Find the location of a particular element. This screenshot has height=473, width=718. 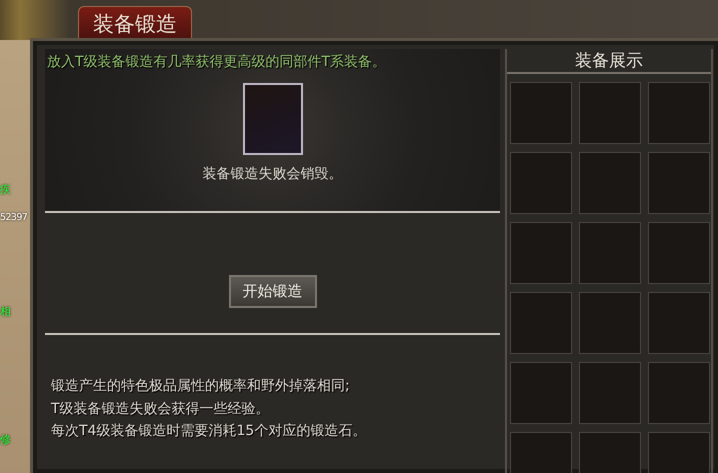

forge-note: 每次T4级装备锻造时需要消耗15个对应的锻造石。 is located at coordinates (209, 431).